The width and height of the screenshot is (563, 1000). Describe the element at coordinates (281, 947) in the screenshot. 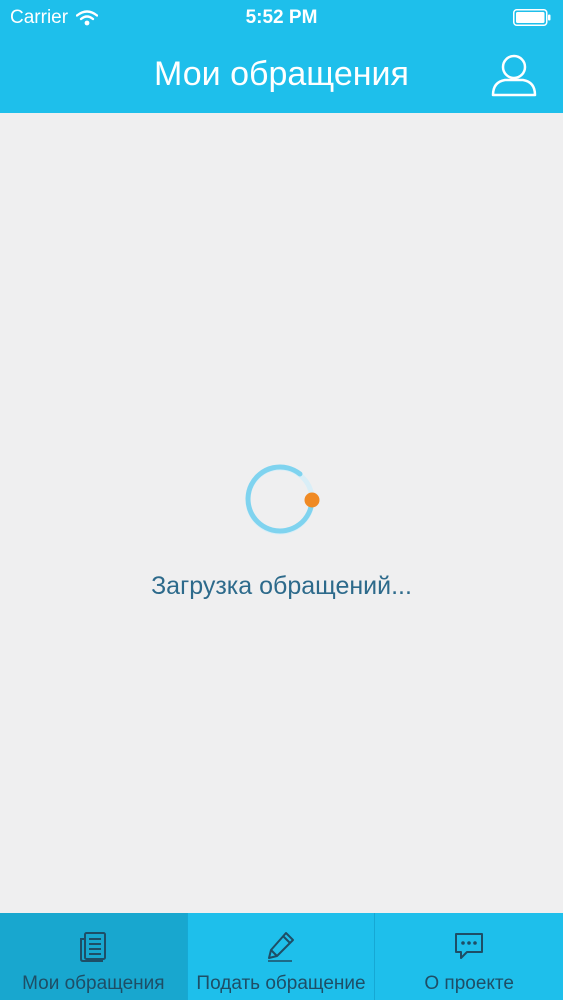

I see `pencil-icon` at that location.